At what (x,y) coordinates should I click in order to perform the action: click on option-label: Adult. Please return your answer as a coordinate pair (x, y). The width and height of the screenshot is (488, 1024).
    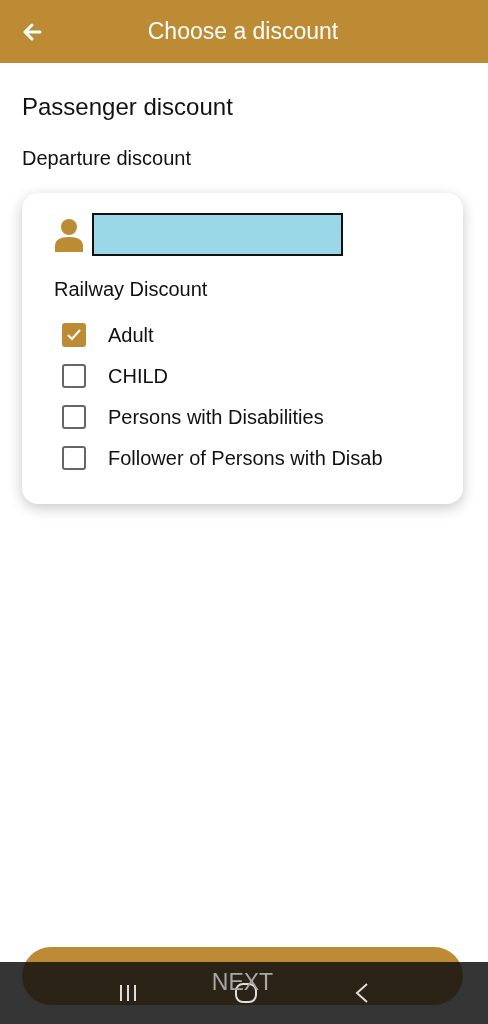
    Looking at the image, I should click on (131, 334).